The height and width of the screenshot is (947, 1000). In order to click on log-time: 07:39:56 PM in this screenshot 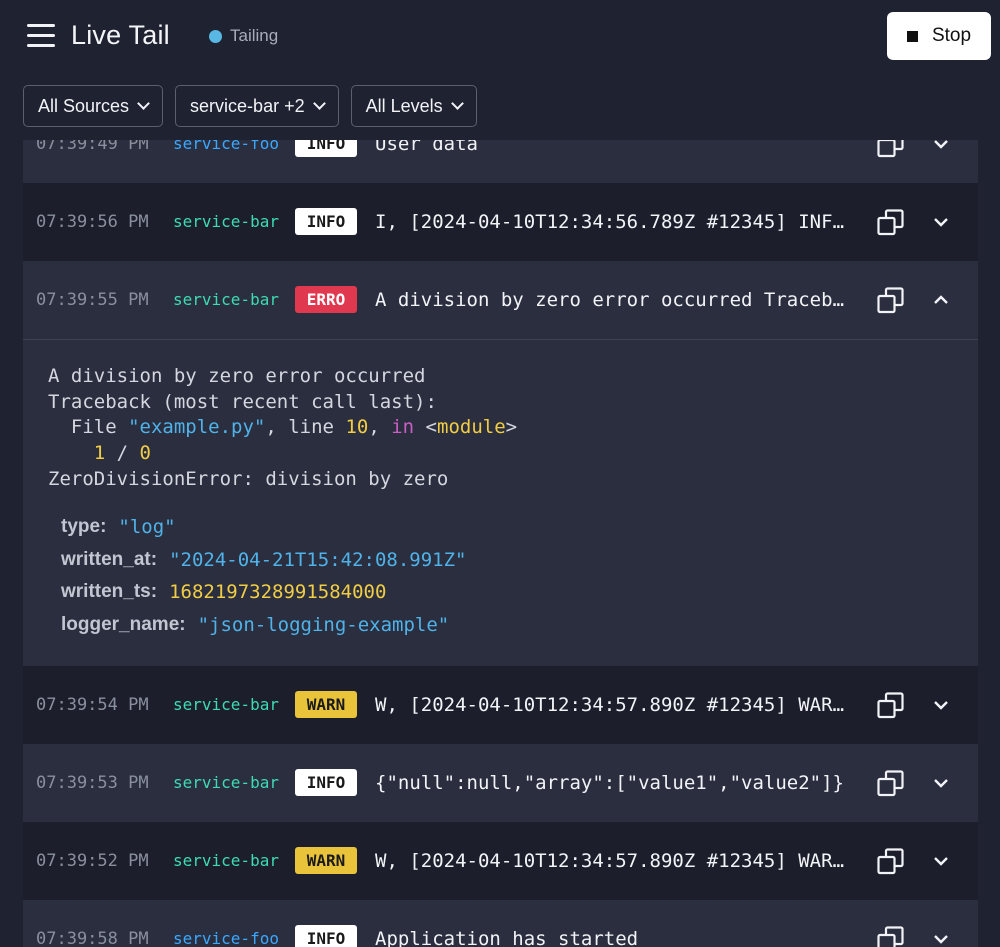, I will do `click(92, 222)`.